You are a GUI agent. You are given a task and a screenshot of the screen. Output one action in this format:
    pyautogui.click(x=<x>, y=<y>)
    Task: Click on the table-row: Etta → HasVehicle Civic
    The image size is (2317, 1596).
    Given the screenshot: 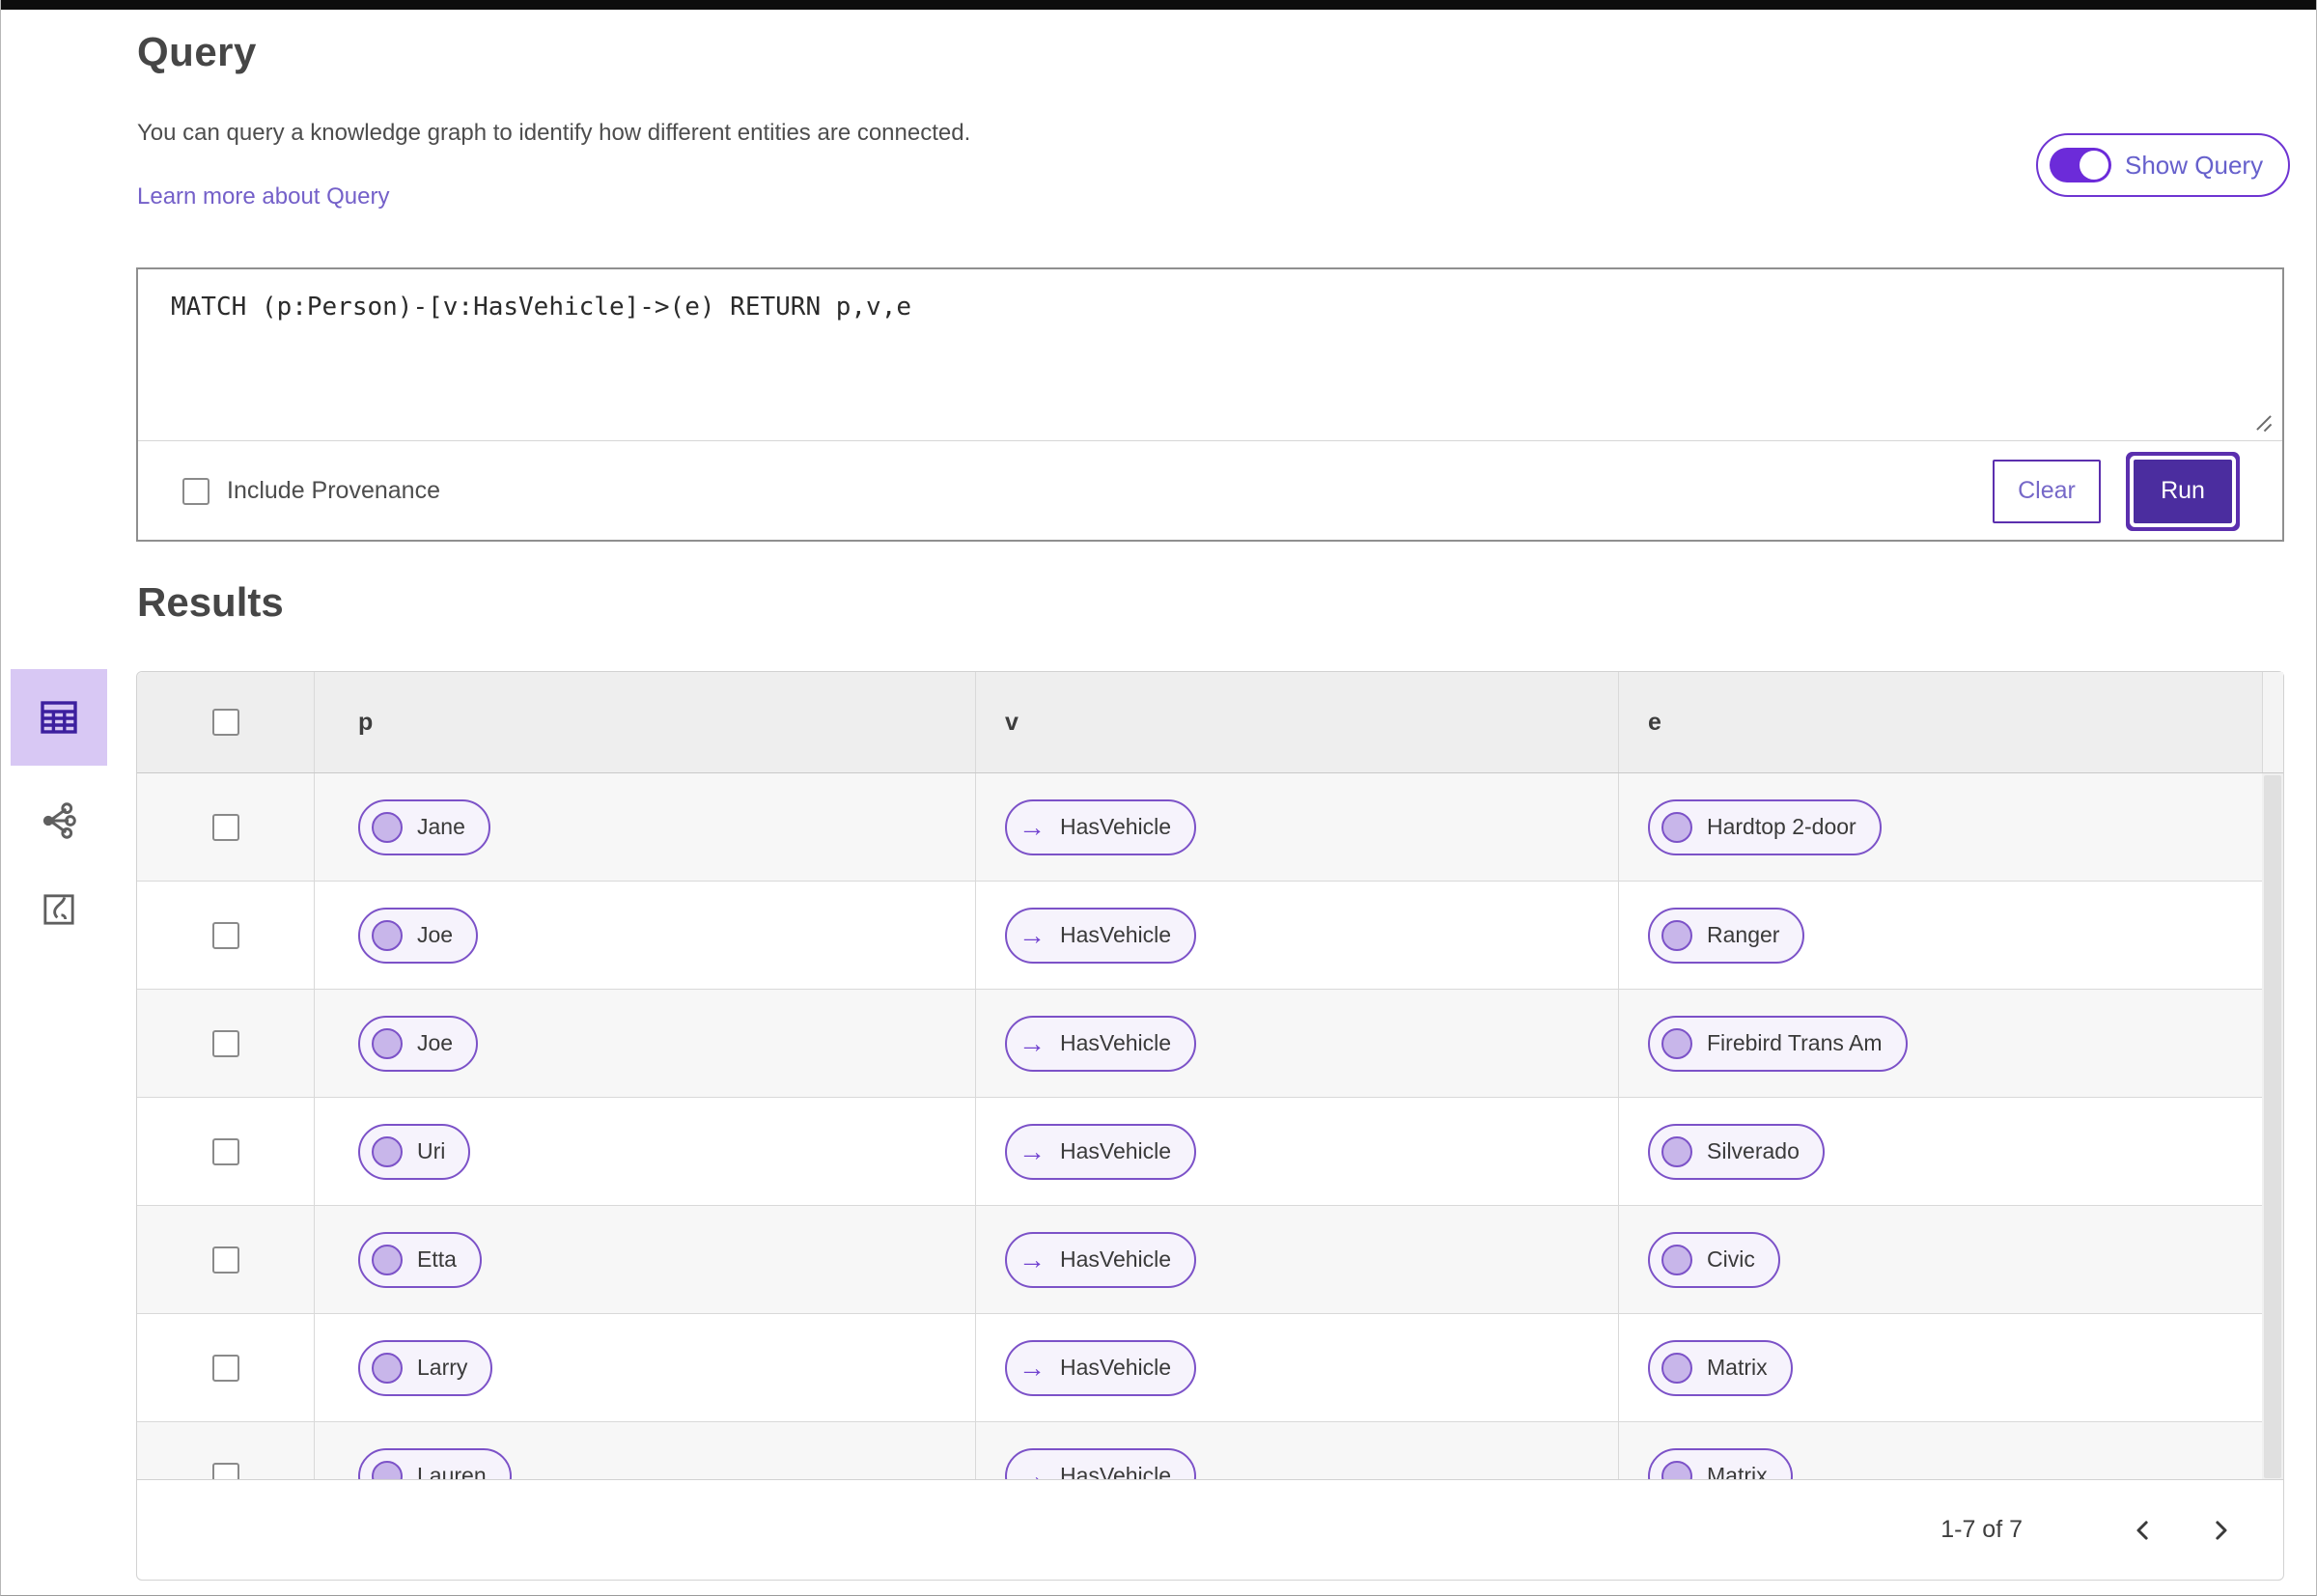 What is the action you would take?
    pyautogui.click(x=1210, y=1260)
    